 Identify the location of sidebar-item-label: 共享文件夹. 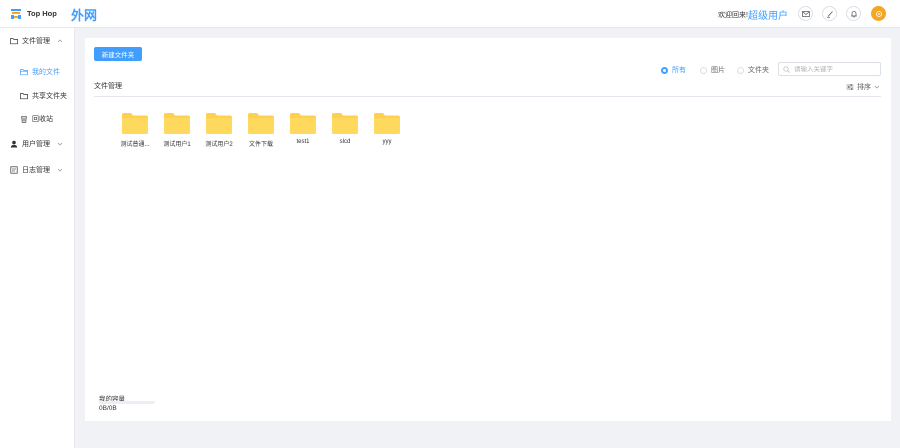
(49, 96).